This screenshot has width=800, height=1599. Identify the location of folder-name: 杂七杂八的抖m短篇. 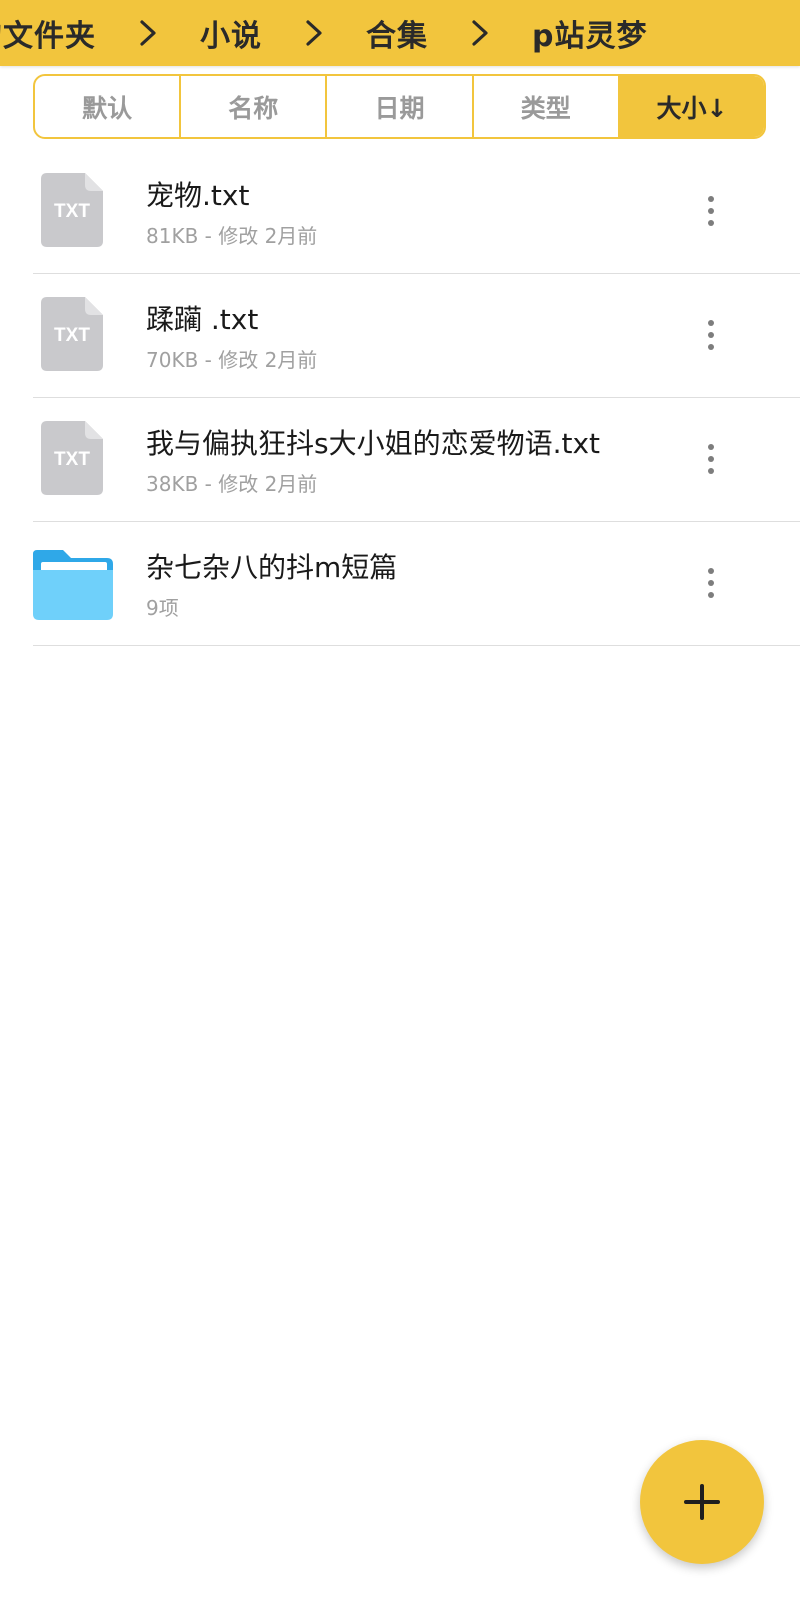
(272, 567).